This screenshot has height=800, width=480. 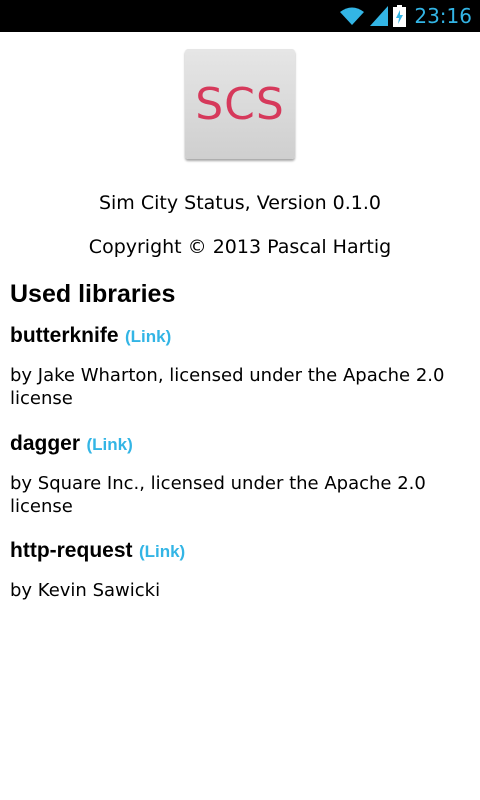 I want to click on library-description: by Kevin Sawicki, so click(x=85, y=590).